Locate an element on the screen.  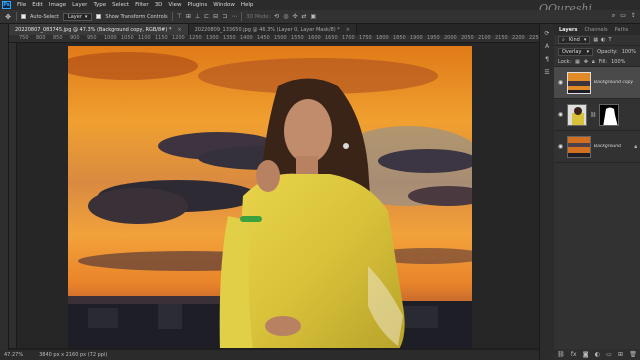
distribute-icon: ⋯ is located at coordinates (234, 16).